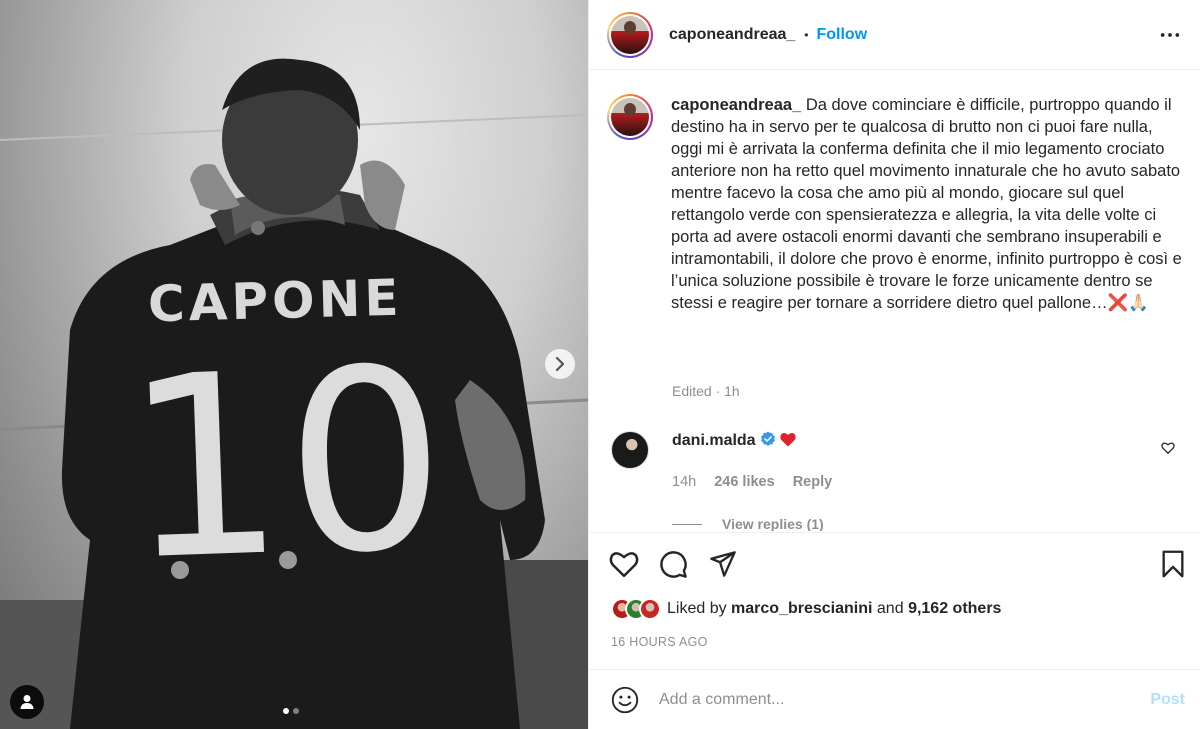 The height and width of the screenshot is (729, 1200). What do you see at coordinates (889, 699) in the screenshot?
I see `comment-input` at bounding box center [889, 699].